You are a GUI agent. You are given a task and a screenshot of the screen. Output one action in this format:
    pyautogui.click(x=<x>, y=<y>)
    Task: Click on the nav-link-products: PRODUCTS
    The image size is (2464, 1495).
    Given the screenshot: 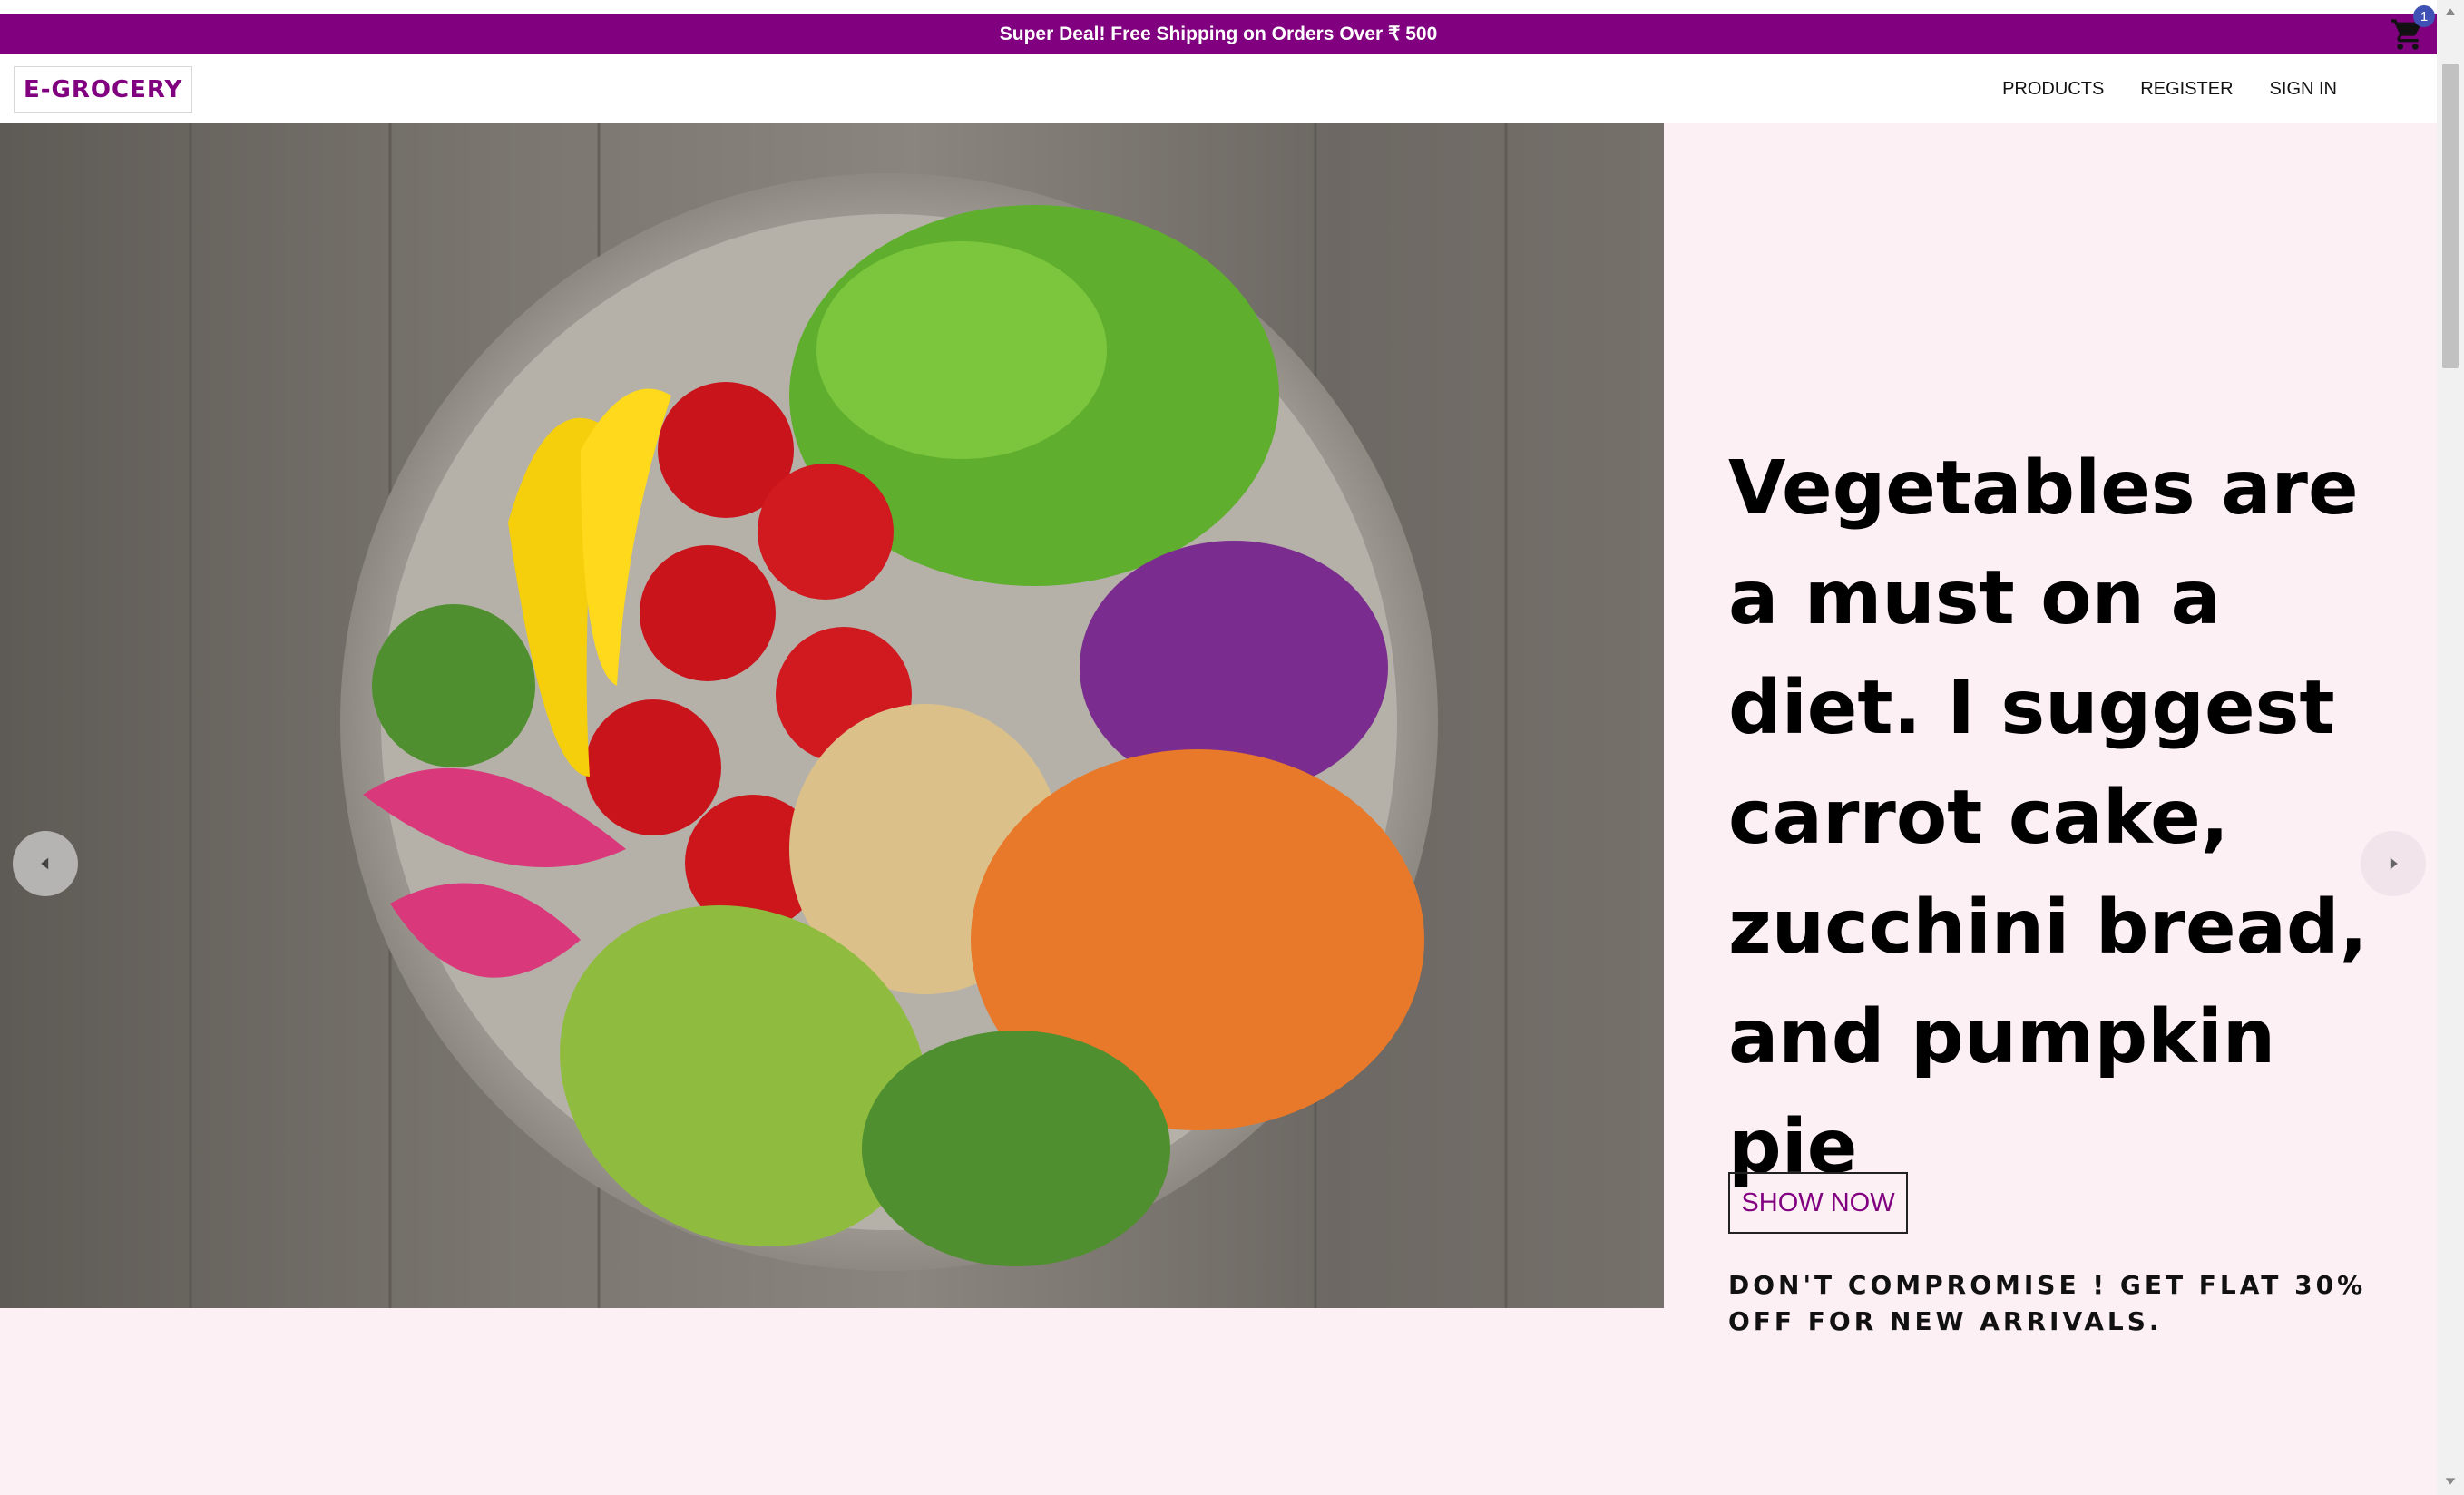 What is the action you would take?
    pyautogui.click(x=2053, y=90)
    